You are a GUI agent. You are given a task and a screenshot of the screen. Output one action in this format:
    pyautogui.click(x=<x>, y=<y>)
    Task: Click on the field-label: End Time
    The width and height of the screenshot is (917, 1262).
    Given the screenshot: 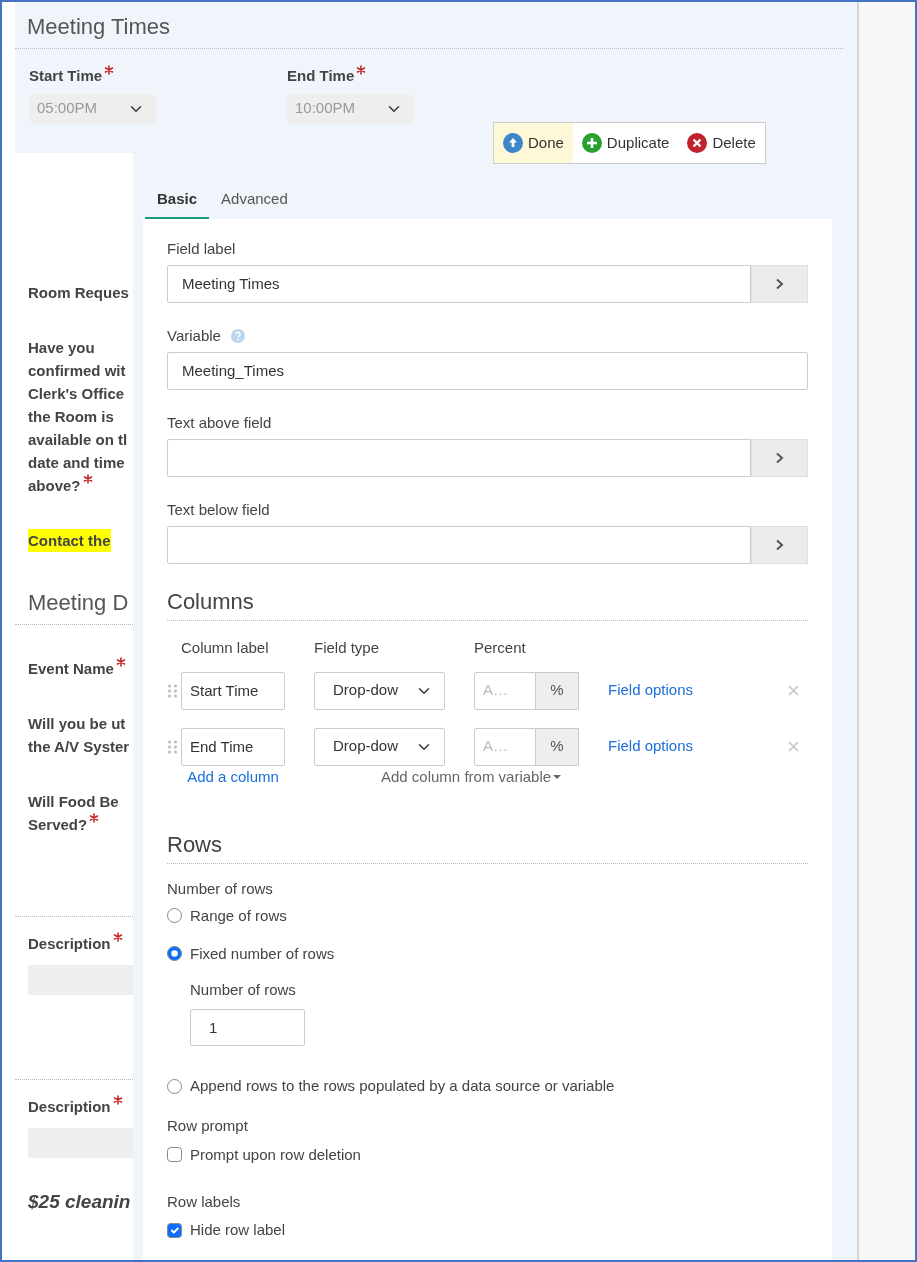 What is the action you would take?
    pyautogui.click(x=321, y=76)
    